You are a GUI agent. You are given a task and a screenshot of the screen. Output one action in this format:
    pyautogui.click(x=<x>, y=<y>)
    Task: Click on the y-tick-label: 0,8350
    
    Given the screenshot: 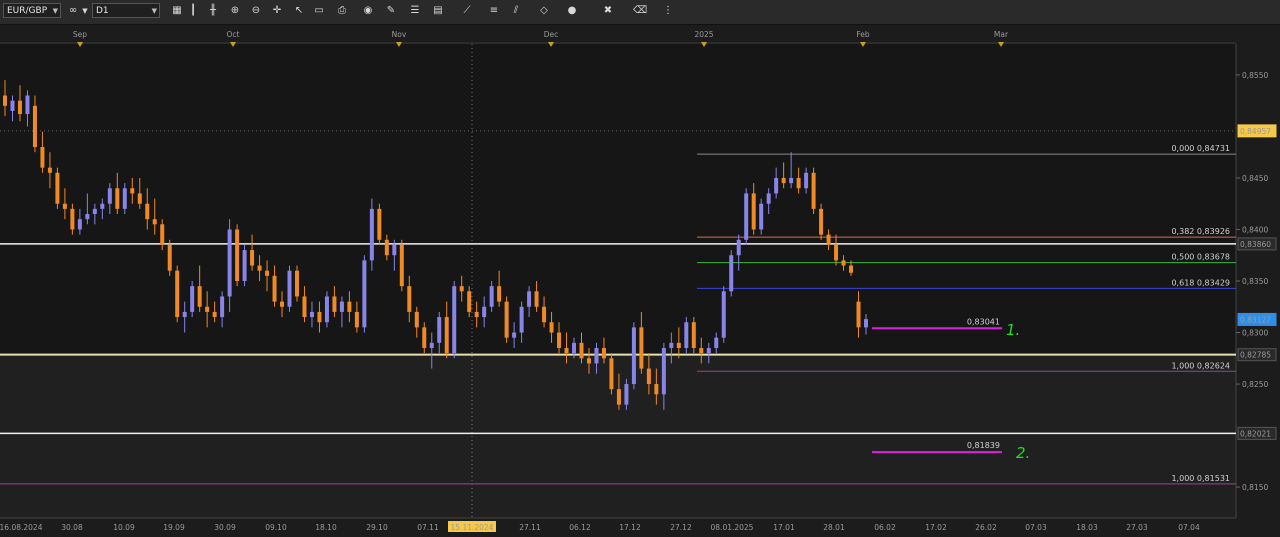 What is the action you would take?
    pyautogui.click(x=1255, y=281)
    